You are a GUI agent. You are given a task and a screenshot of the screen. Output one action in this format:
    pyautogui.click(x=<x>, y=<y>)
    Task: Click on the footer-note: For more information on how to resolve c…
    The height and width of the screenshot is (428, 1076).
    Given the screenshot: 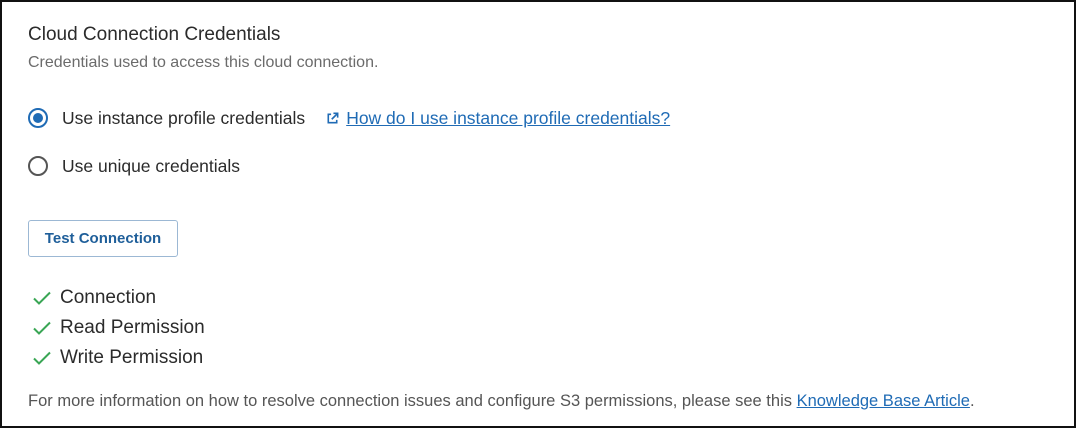 What is the action you would take?
    pyautogui.click(x=501, y=401)
    